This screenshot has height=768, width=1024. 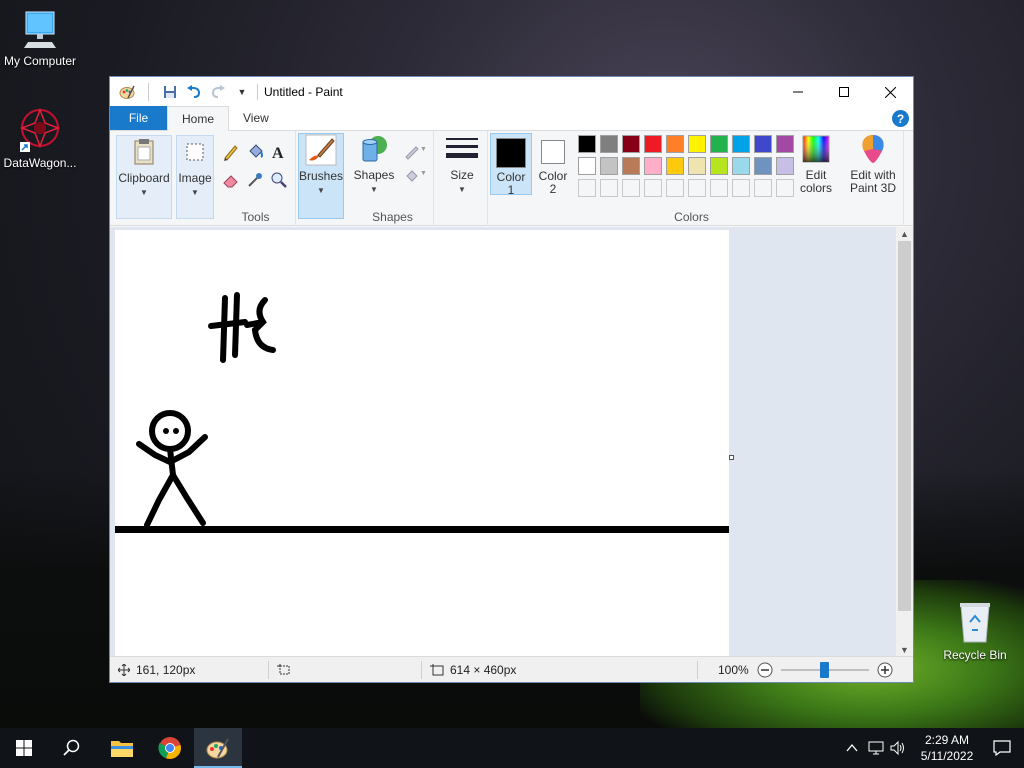 What do you see at coordinates (798, 92) in the screenshot?
I see `minimize-button` at bounding box center [798, 92].